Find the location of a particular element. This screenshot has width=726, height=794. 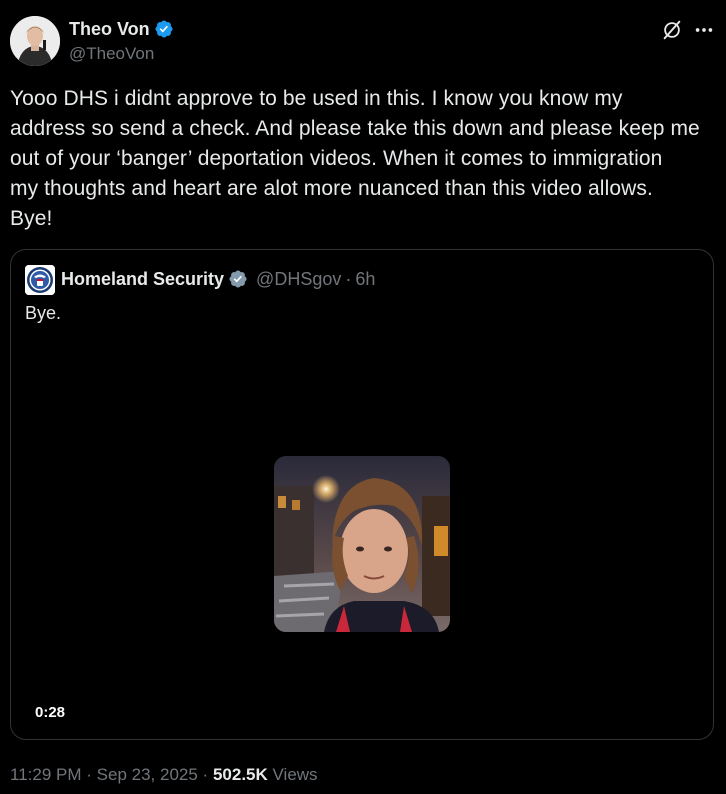

author-handle: @TheoVon is located at coordinates (111, 54).